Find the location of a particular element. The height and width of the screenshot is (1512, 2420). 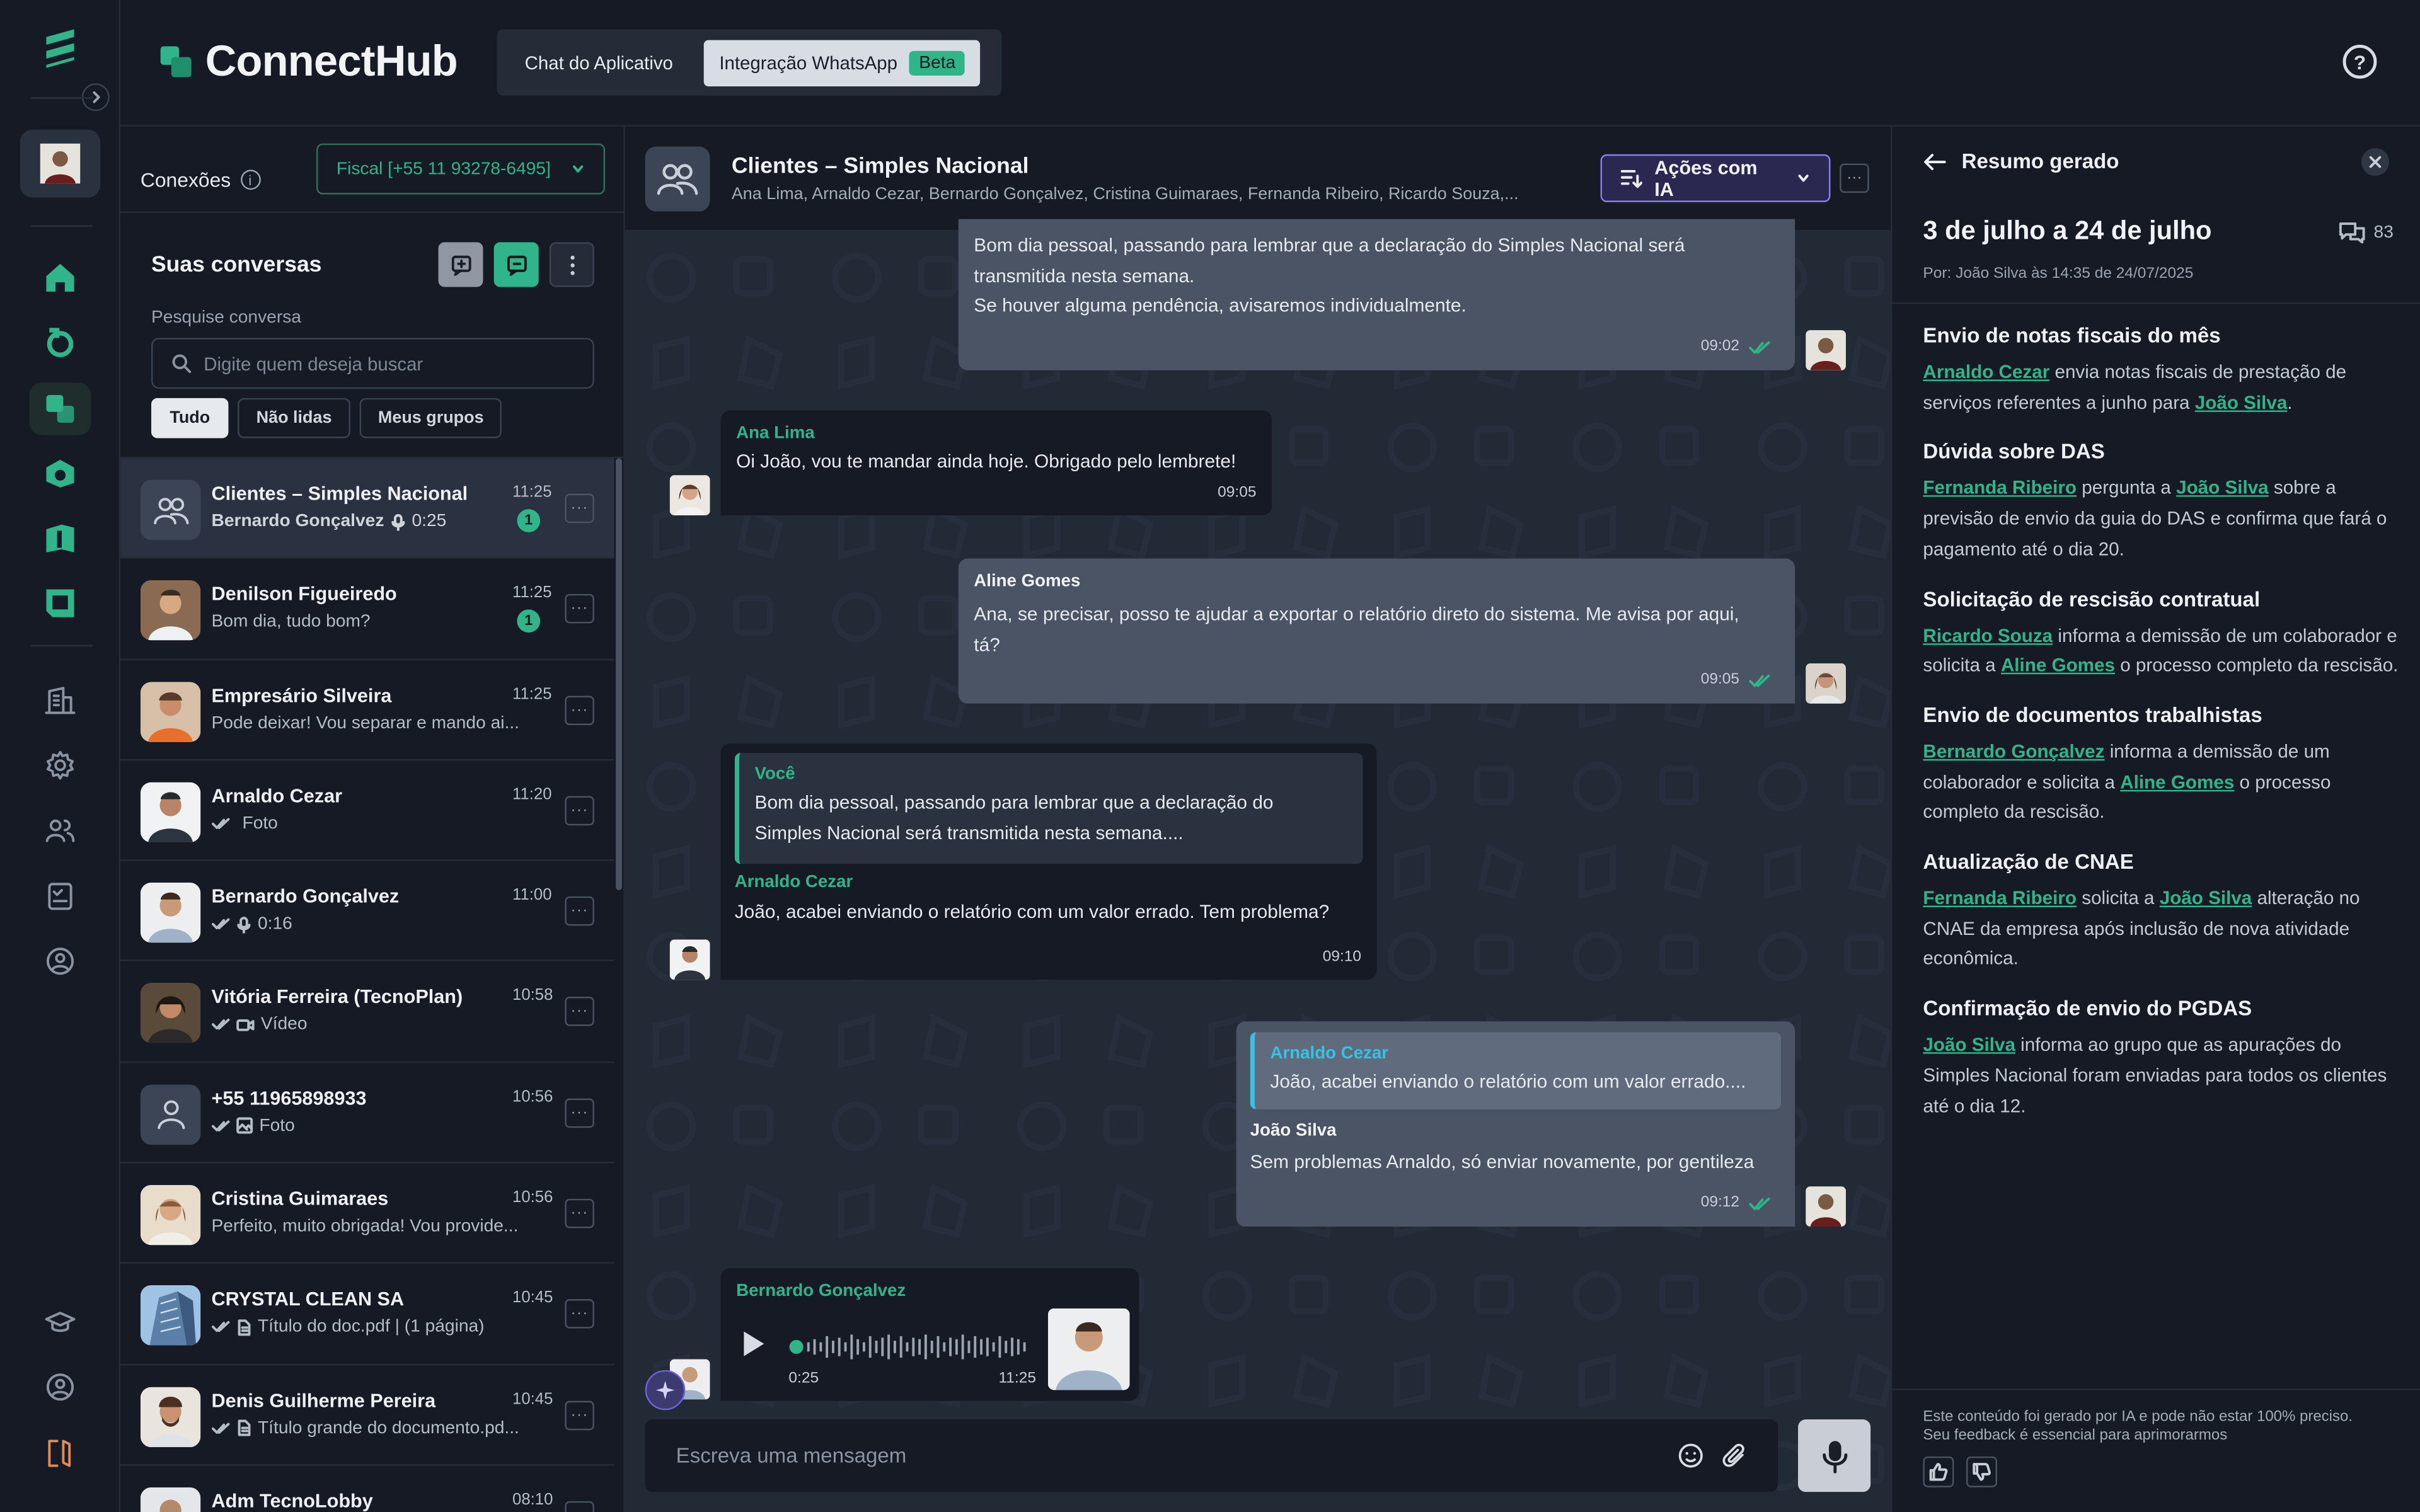

search-input is located at coordinates (381, 363).